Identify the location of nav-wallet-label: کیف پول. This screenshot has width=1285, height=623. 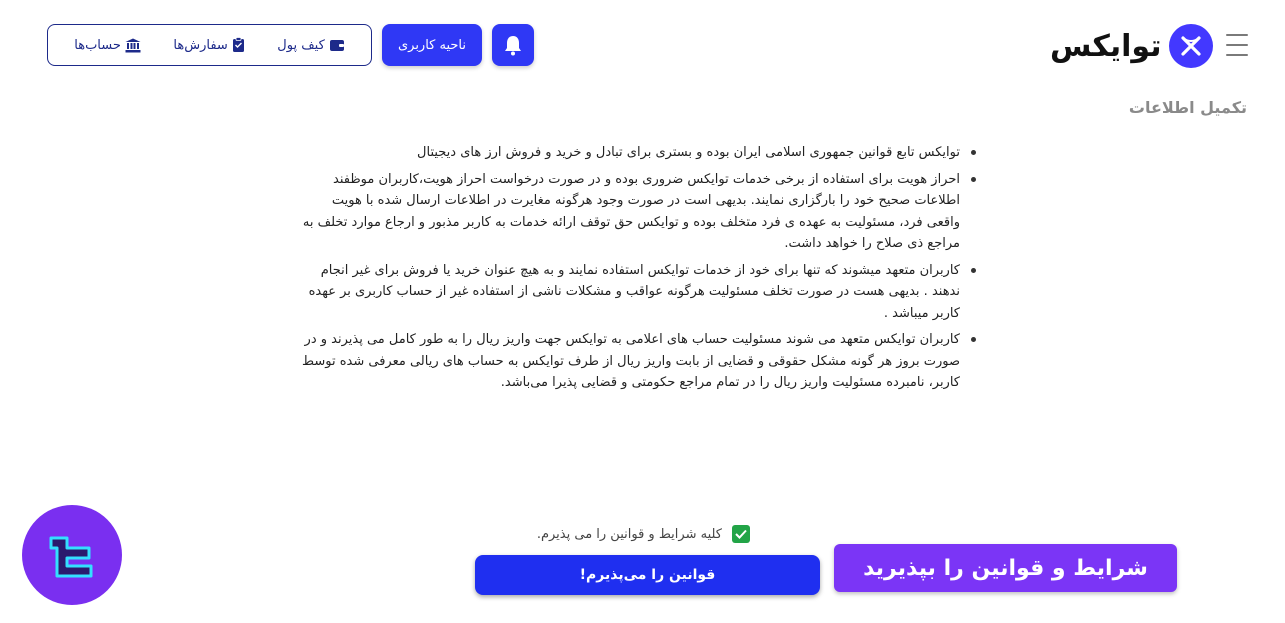
(301, 45).